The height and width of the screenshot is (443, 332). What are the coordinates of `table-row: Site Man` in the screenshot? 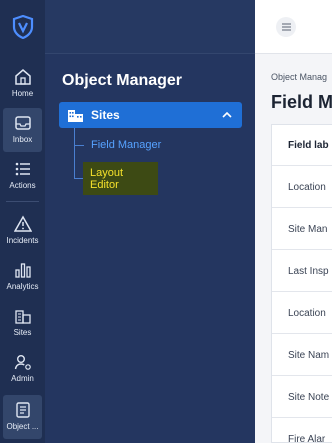 It's located at (302, 229).